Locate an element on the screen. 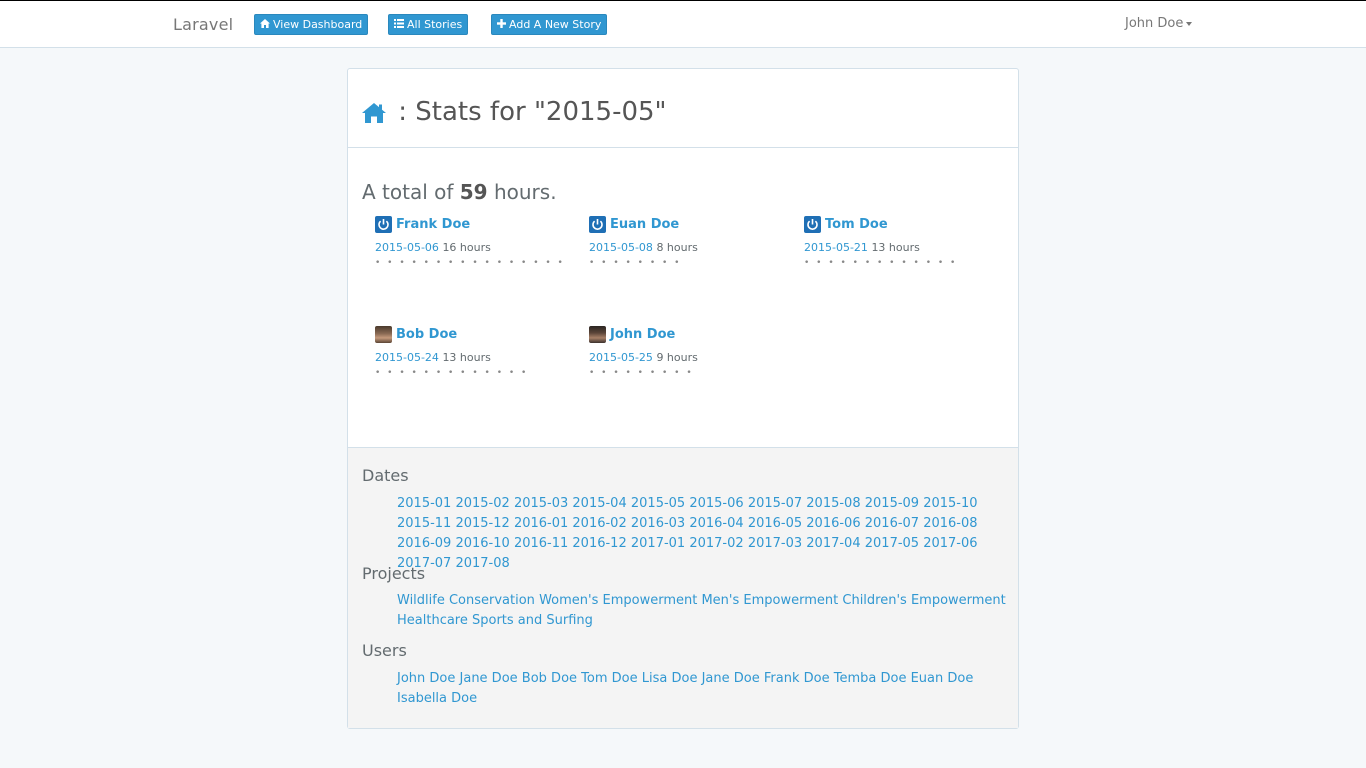 The width and height of the screenshot is (1366, 768). all-stories-label: All Stories is located at coordinates (435, 24).